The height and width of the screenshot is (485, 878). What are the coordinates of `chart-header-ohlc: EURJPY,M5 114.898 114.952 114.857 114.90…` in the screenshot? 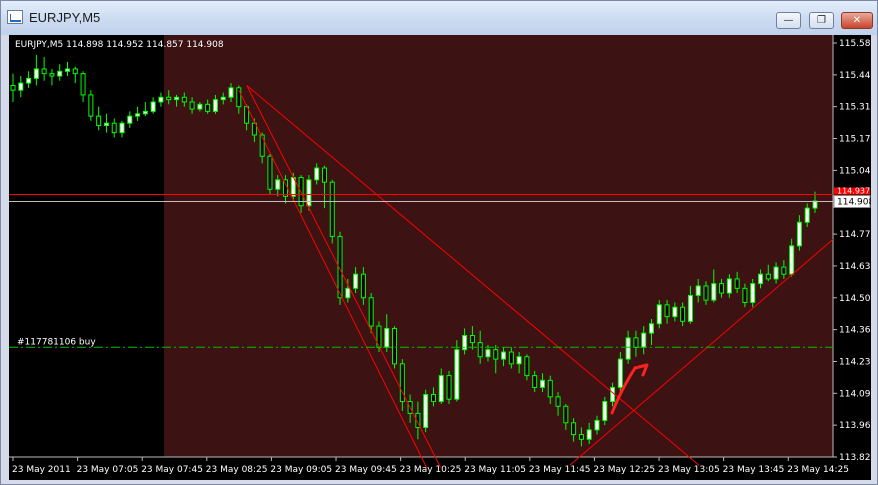 It's located at (119, 45).